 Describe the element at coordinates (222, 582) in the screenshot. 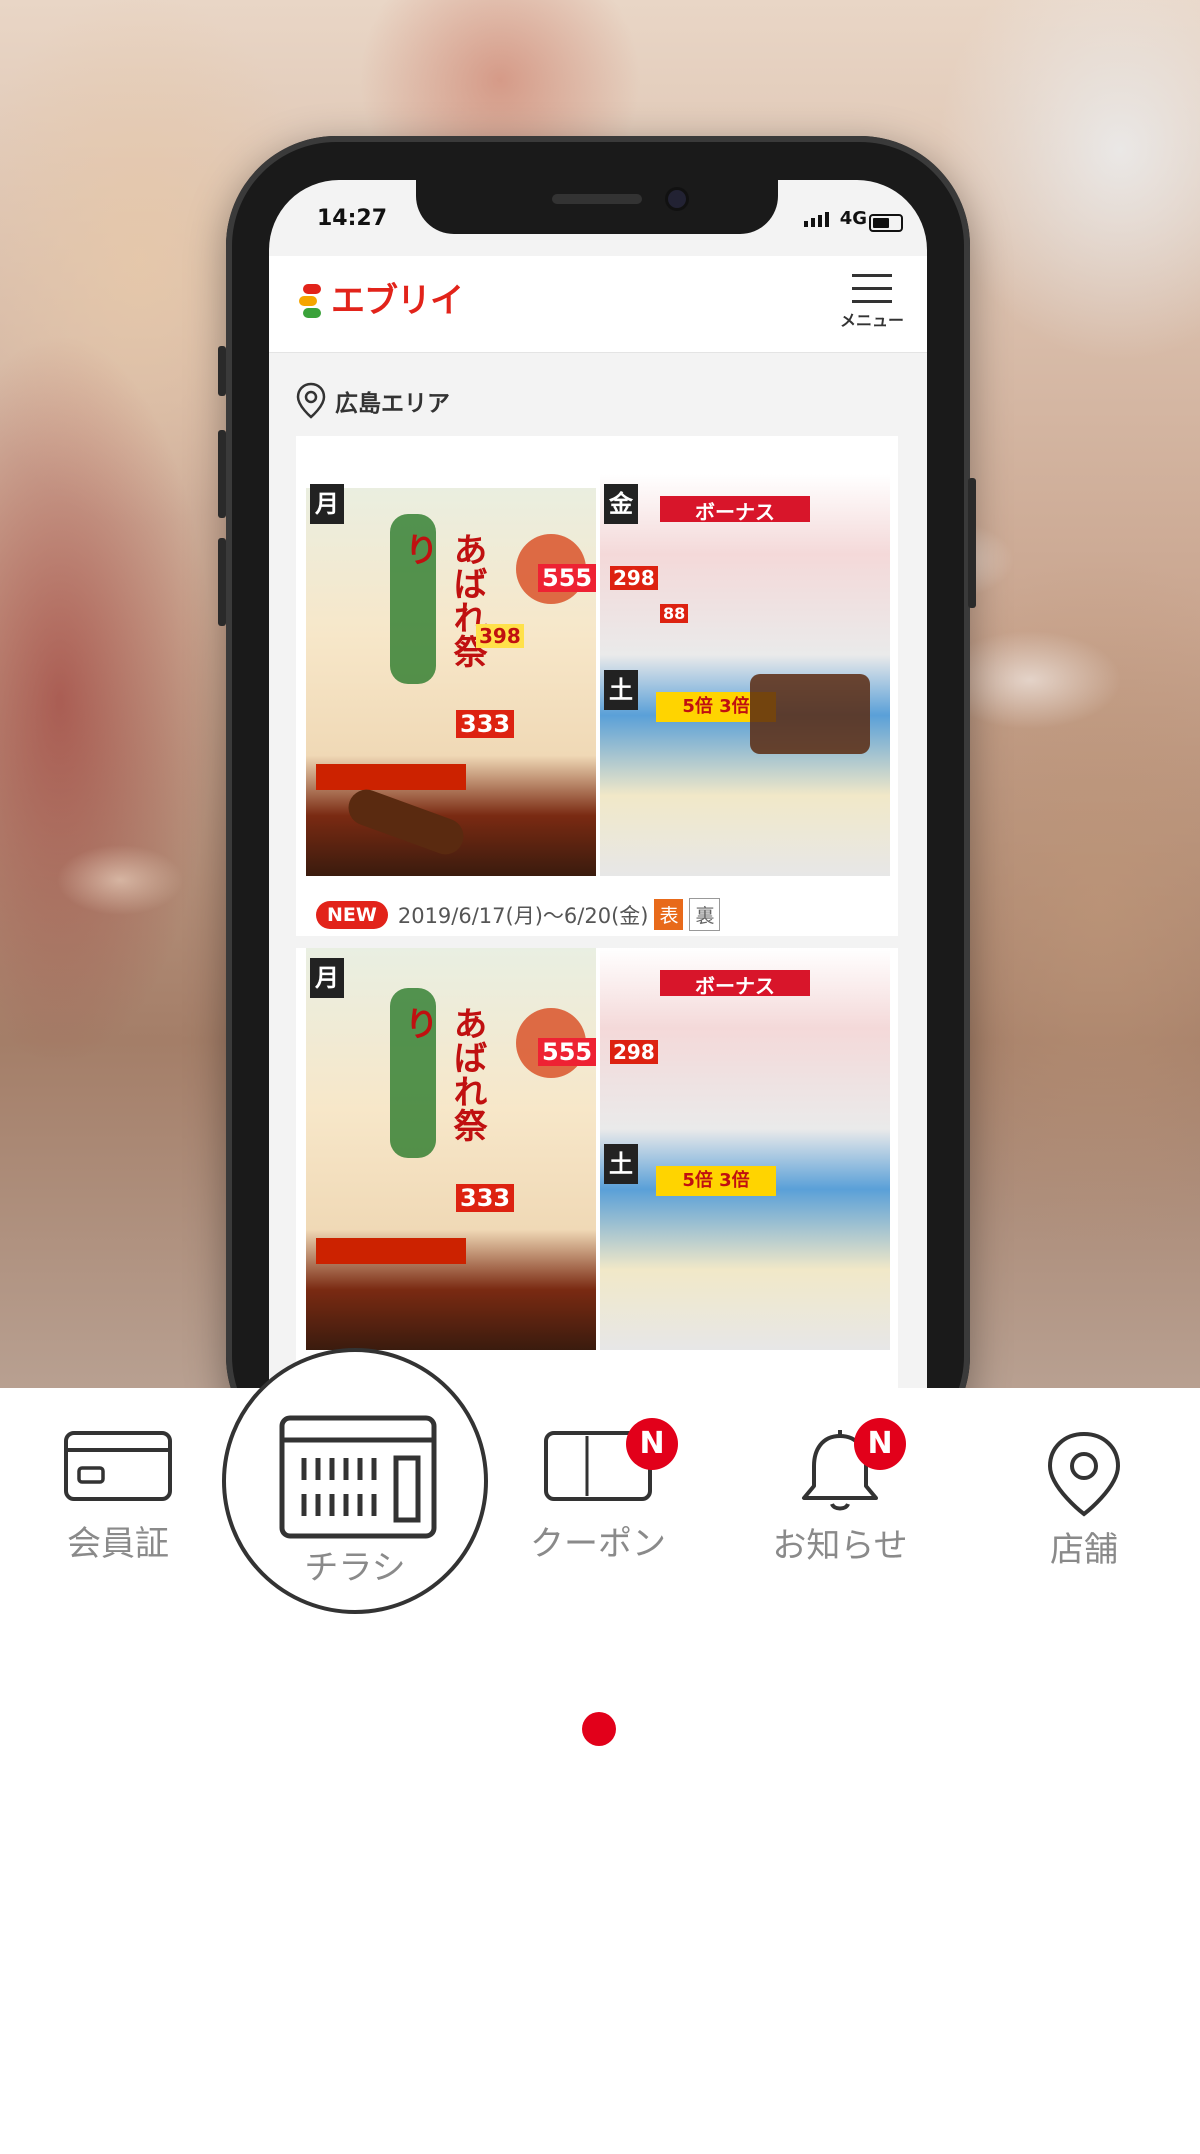

I see `phone-volume-down` at that location.